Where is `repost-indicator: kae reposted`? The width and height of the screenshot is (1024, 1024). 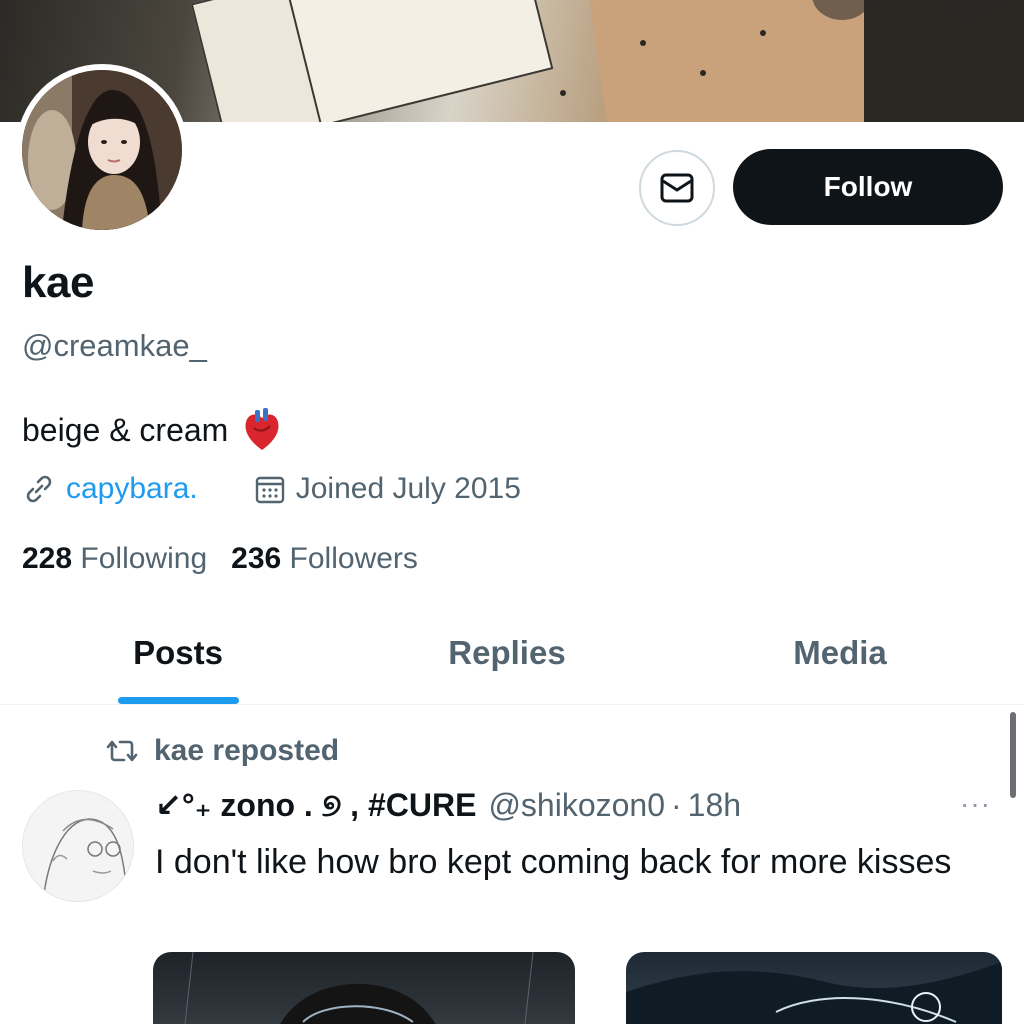
repost-indicator: kae reposted is located at coordinates (221, 751).